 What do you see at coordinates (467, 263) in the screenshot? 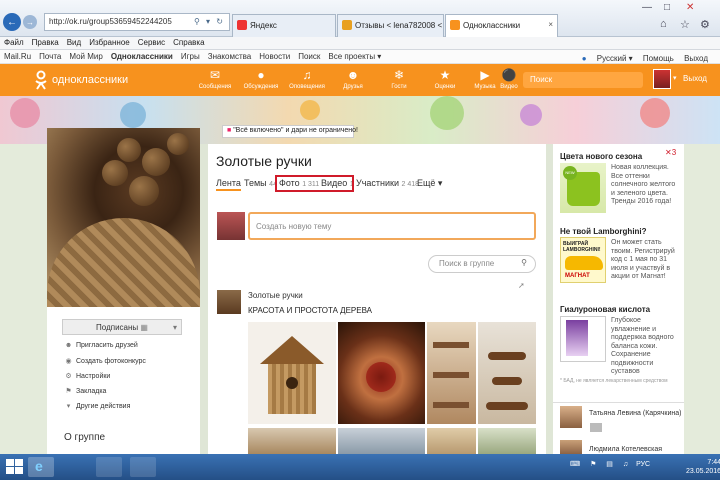
I see `group-search-placeholder: Поиск в группе` at bounding box center [467, 263].